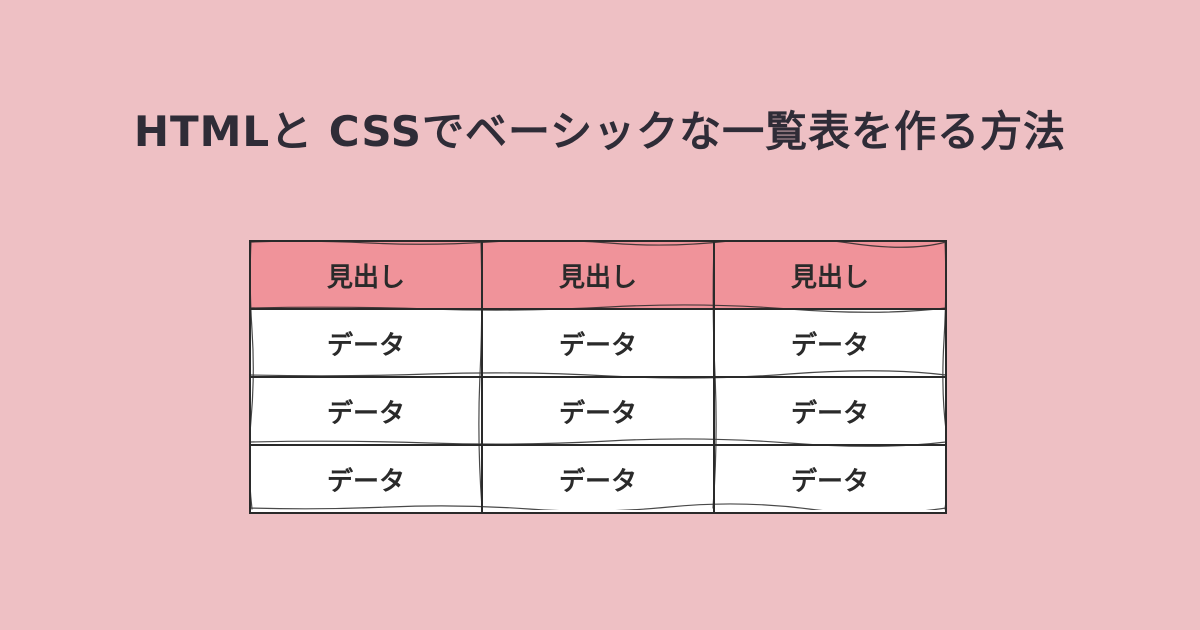 The height and width of the screenshot is (630, 1200). What do you see at coordinates (600, 131) in the screenshot?
I see `page-title: HTMLと CSSでベーシックな一覧表を作る方法` at bounding box center [600, 131].